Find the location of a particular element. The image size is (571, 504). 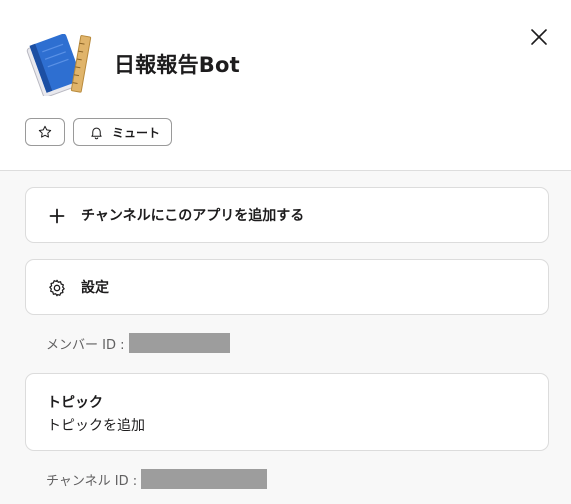

member-id-label: メンバー ID : is located at coordinates (85, 345).